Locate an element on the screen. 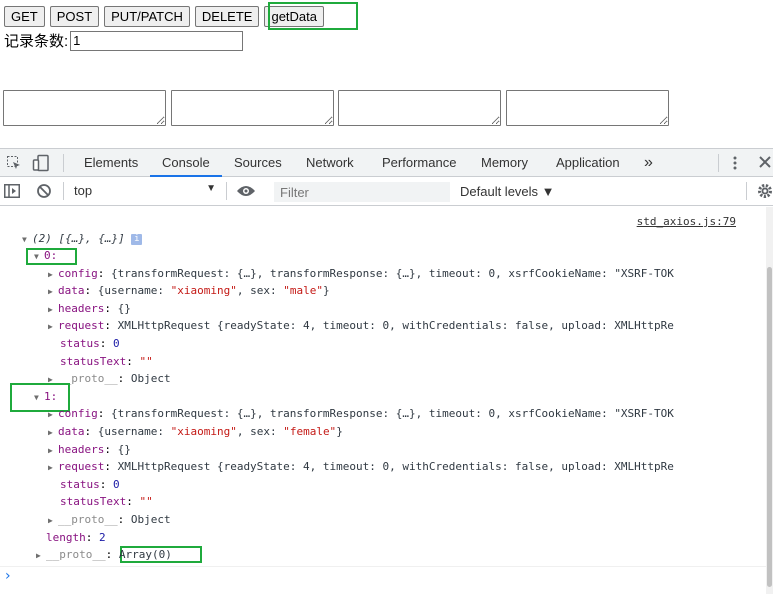 This screenshot has width=773, height=594. live-expression-eye-icon is located at coordinates (246, 192).